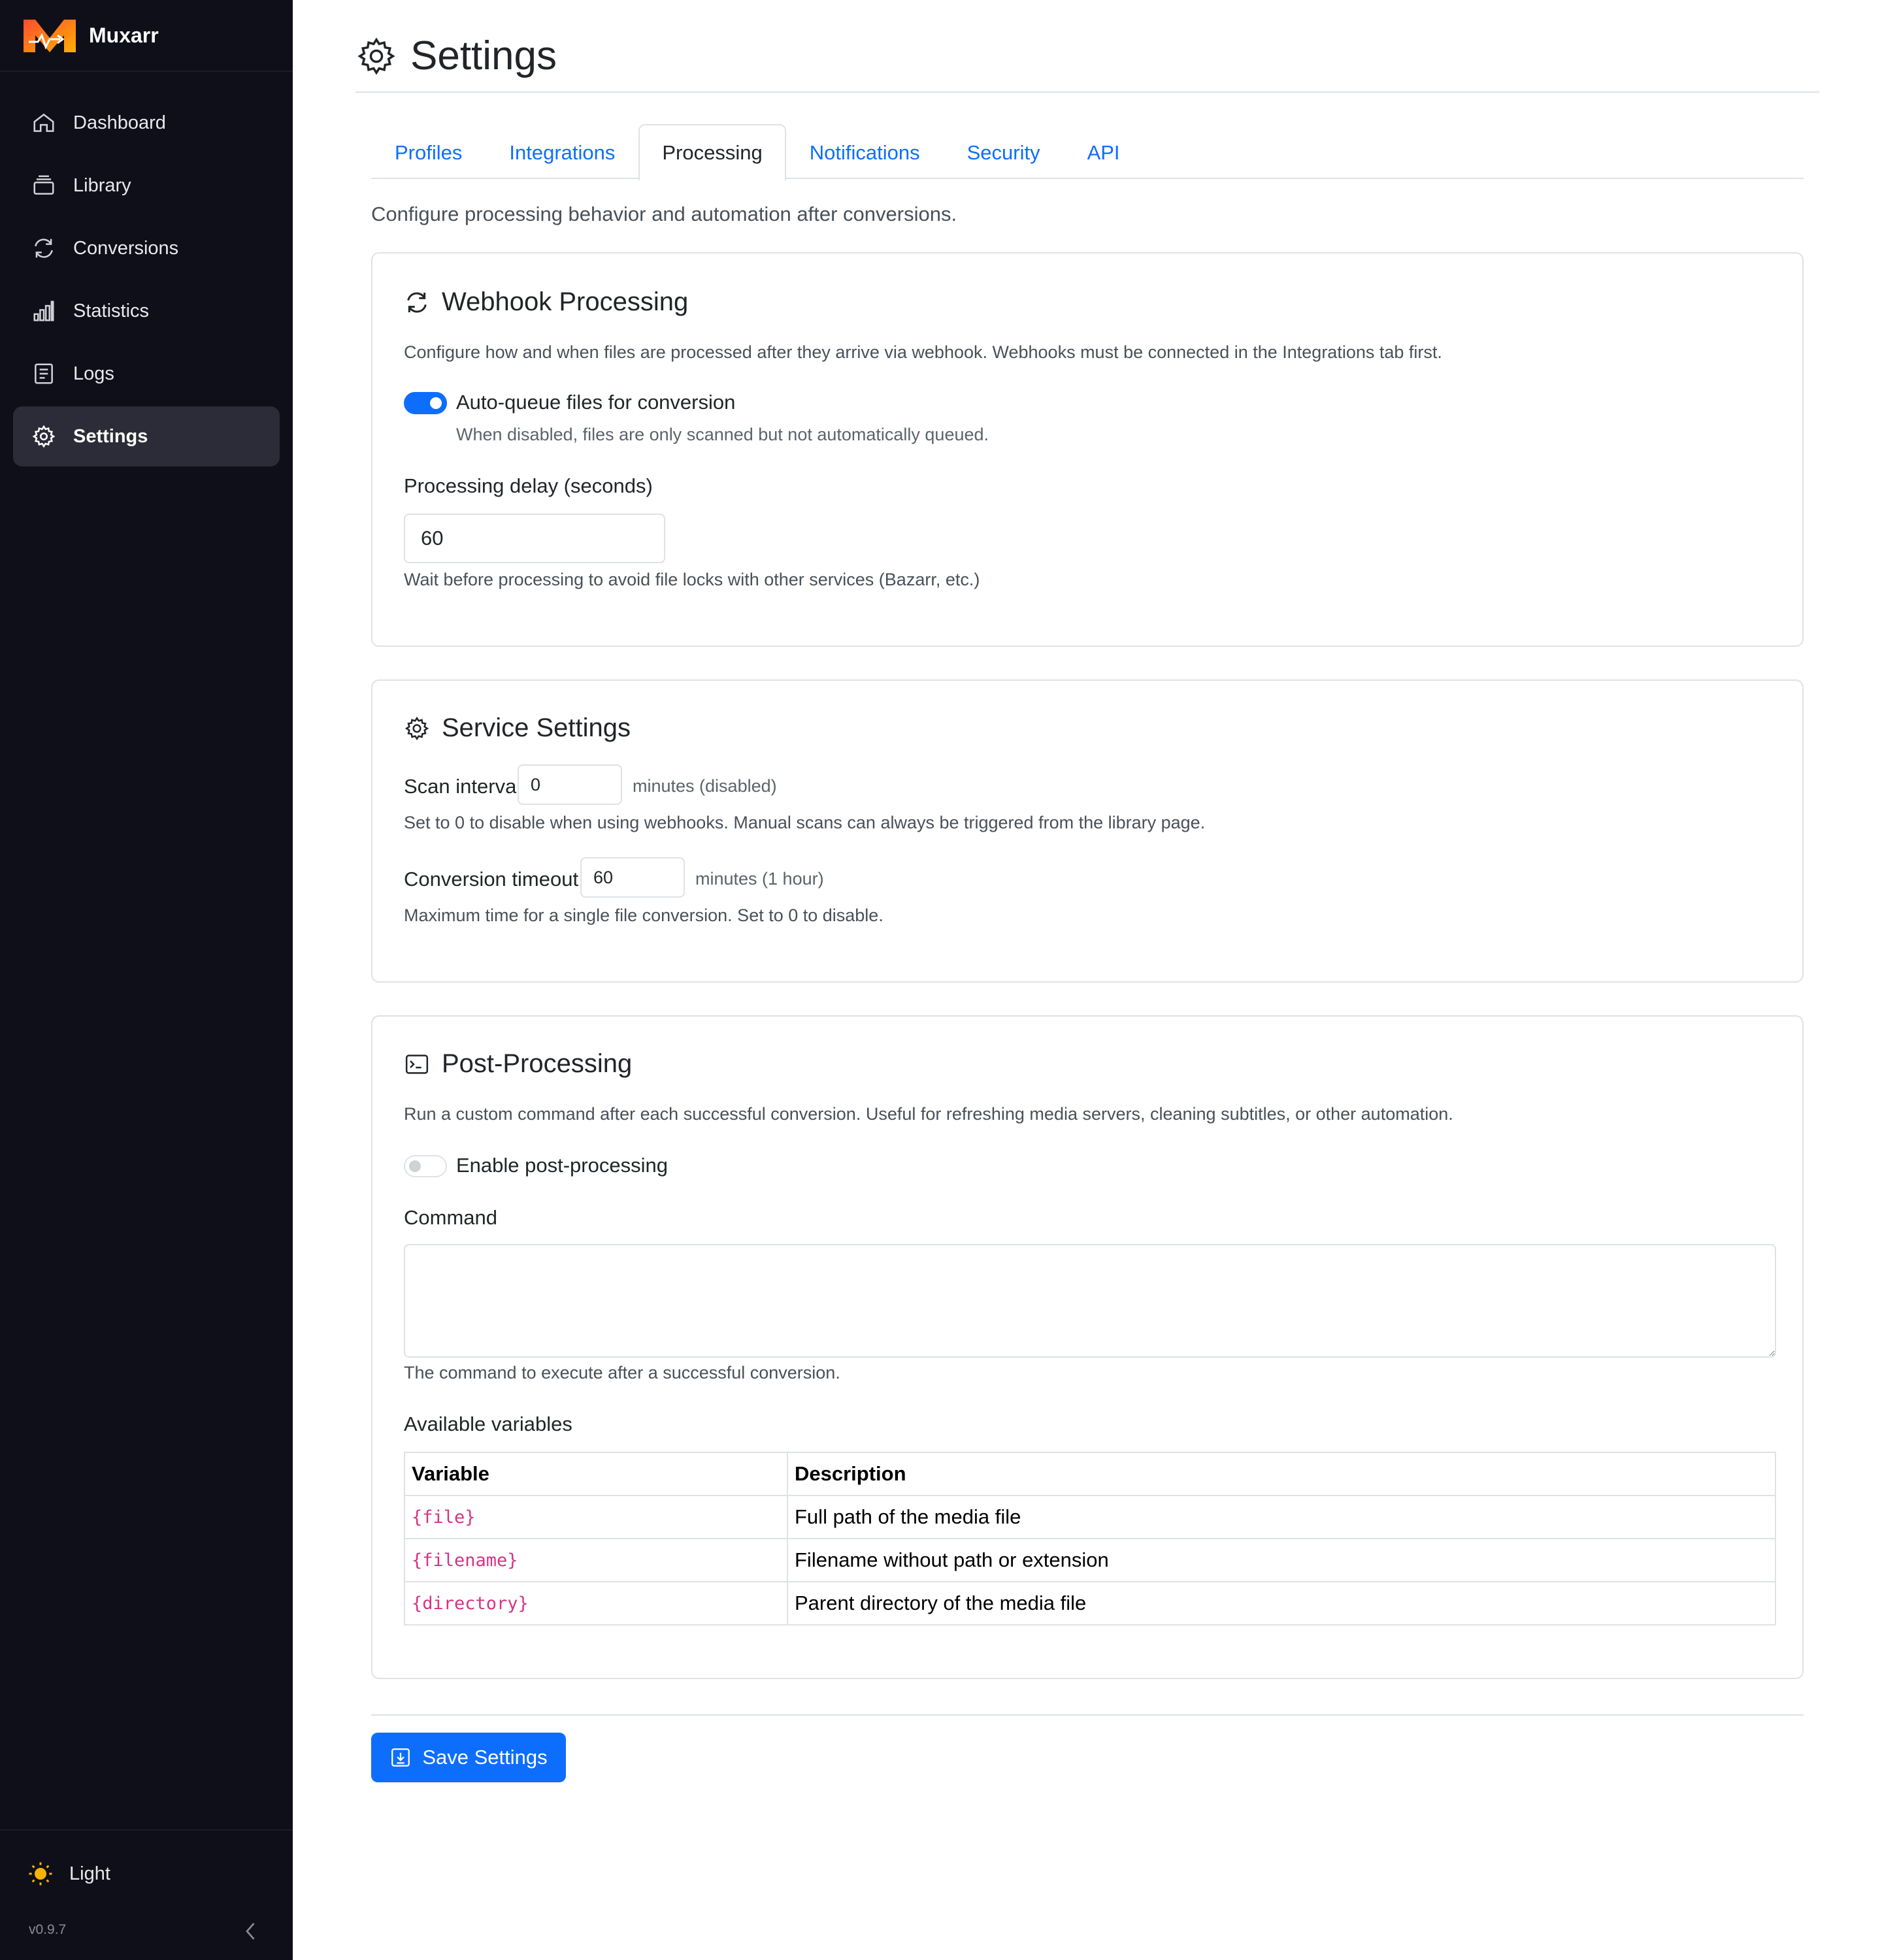 This screenshot has height=1960, width=1882. What do you see at coordinates (43, 373) in the screenshot?
I see `logs-icon` at bounding box center [43, 373].